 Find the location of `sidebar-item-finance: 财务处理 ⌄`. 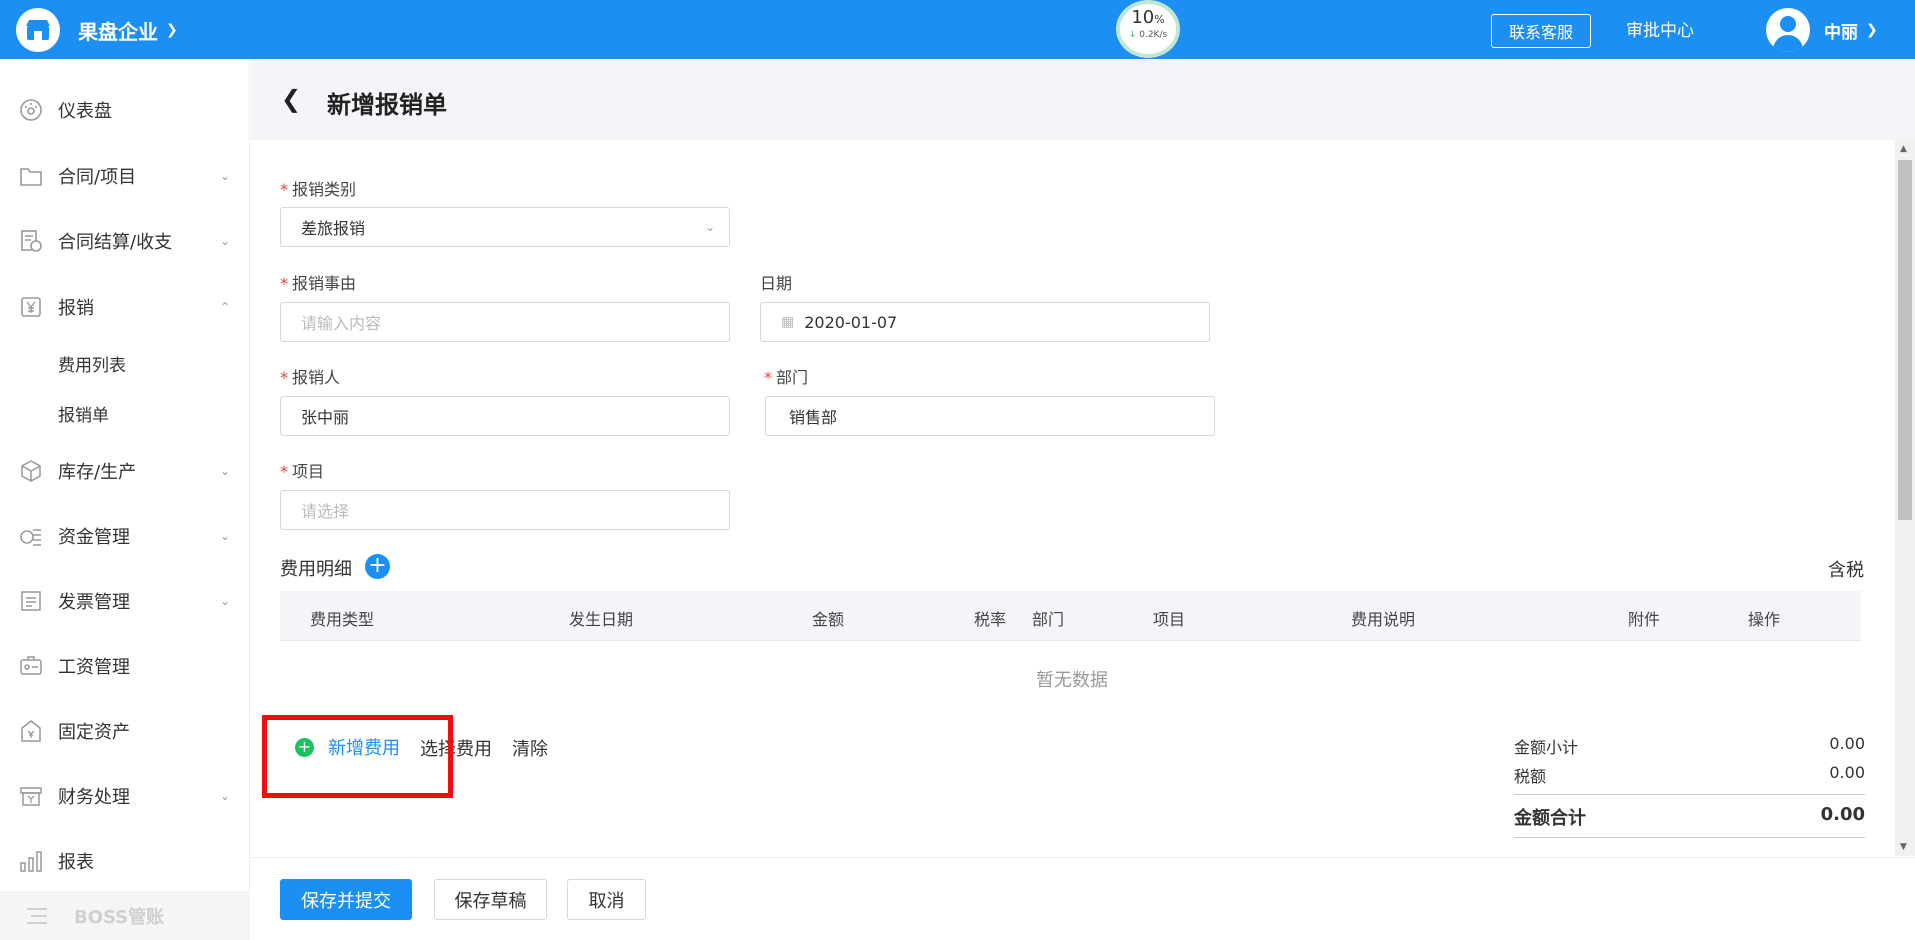

sidebar-item-finance: 财务处理 ⌄ is located at coordinates (125, 796).